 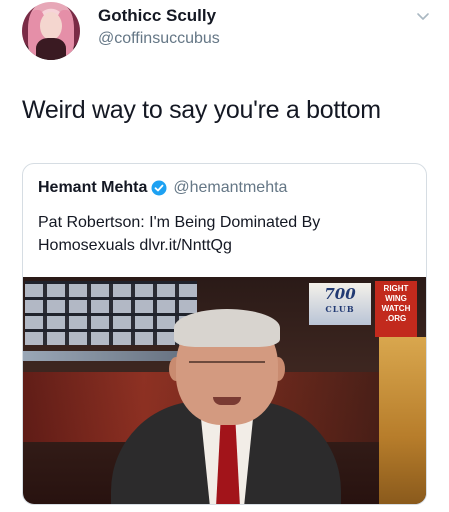 I want to click on person-mouth, so click(x=227, y=401).